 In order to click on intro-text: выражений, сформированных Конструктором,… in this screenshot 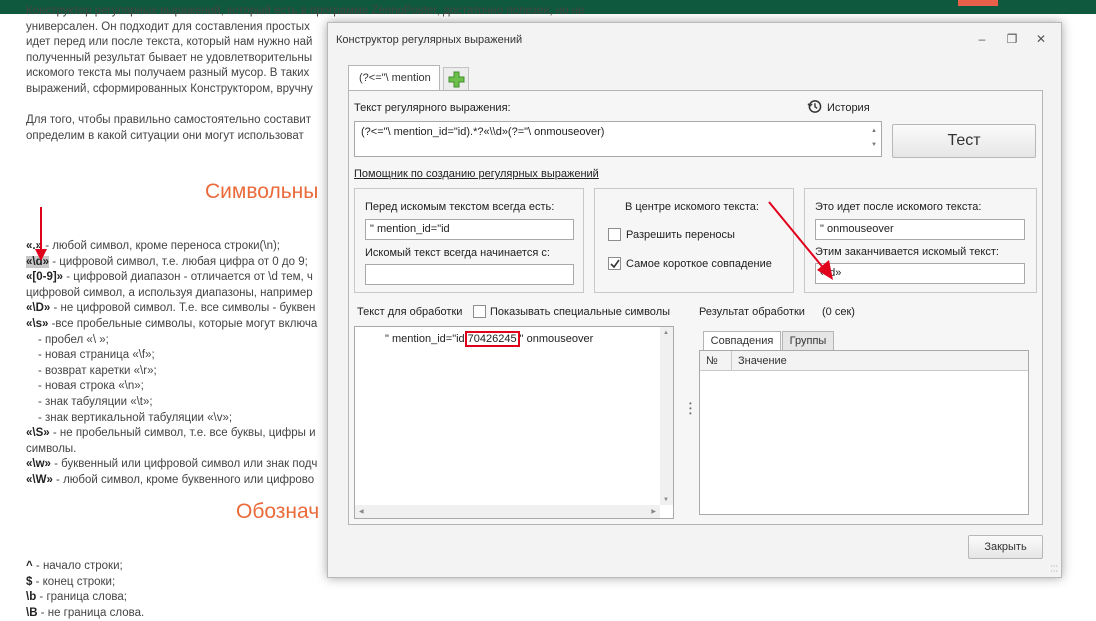, I will do `click(169, 88)`.